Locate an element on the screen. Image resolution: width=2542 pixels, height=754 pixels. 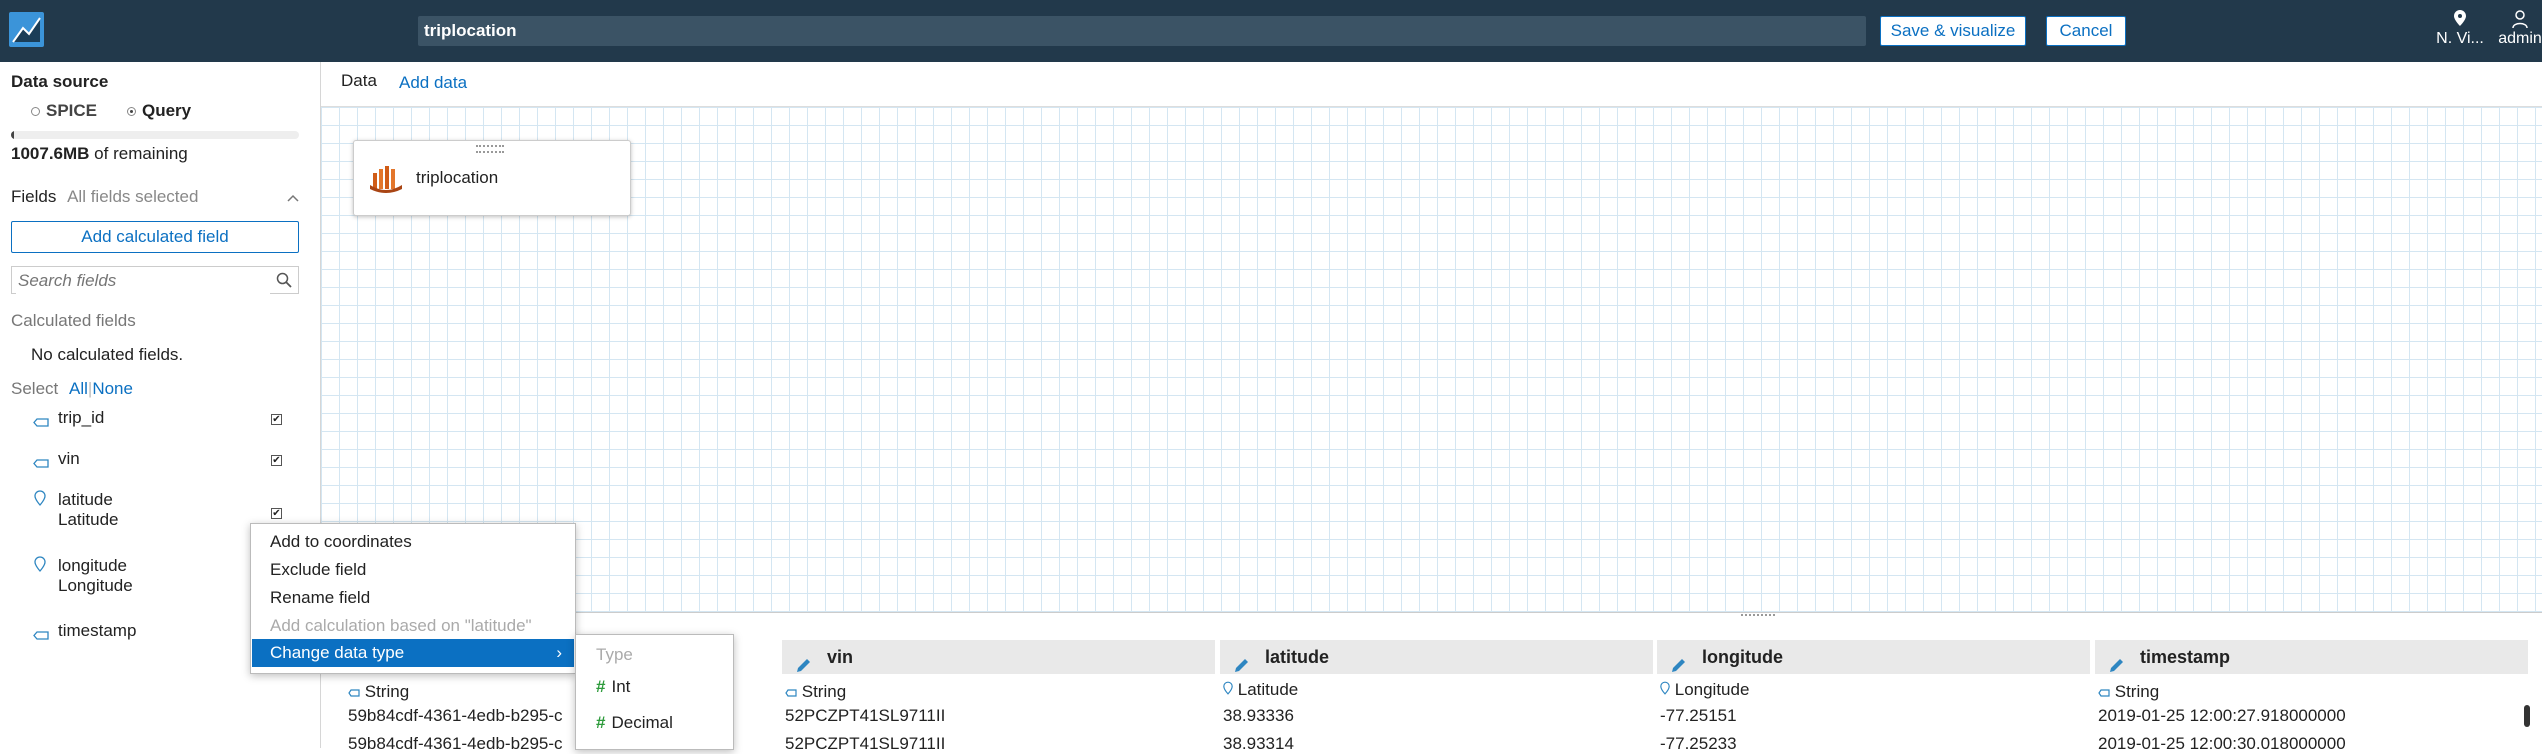
spice-radio-button is located at coordinates (35, 112).